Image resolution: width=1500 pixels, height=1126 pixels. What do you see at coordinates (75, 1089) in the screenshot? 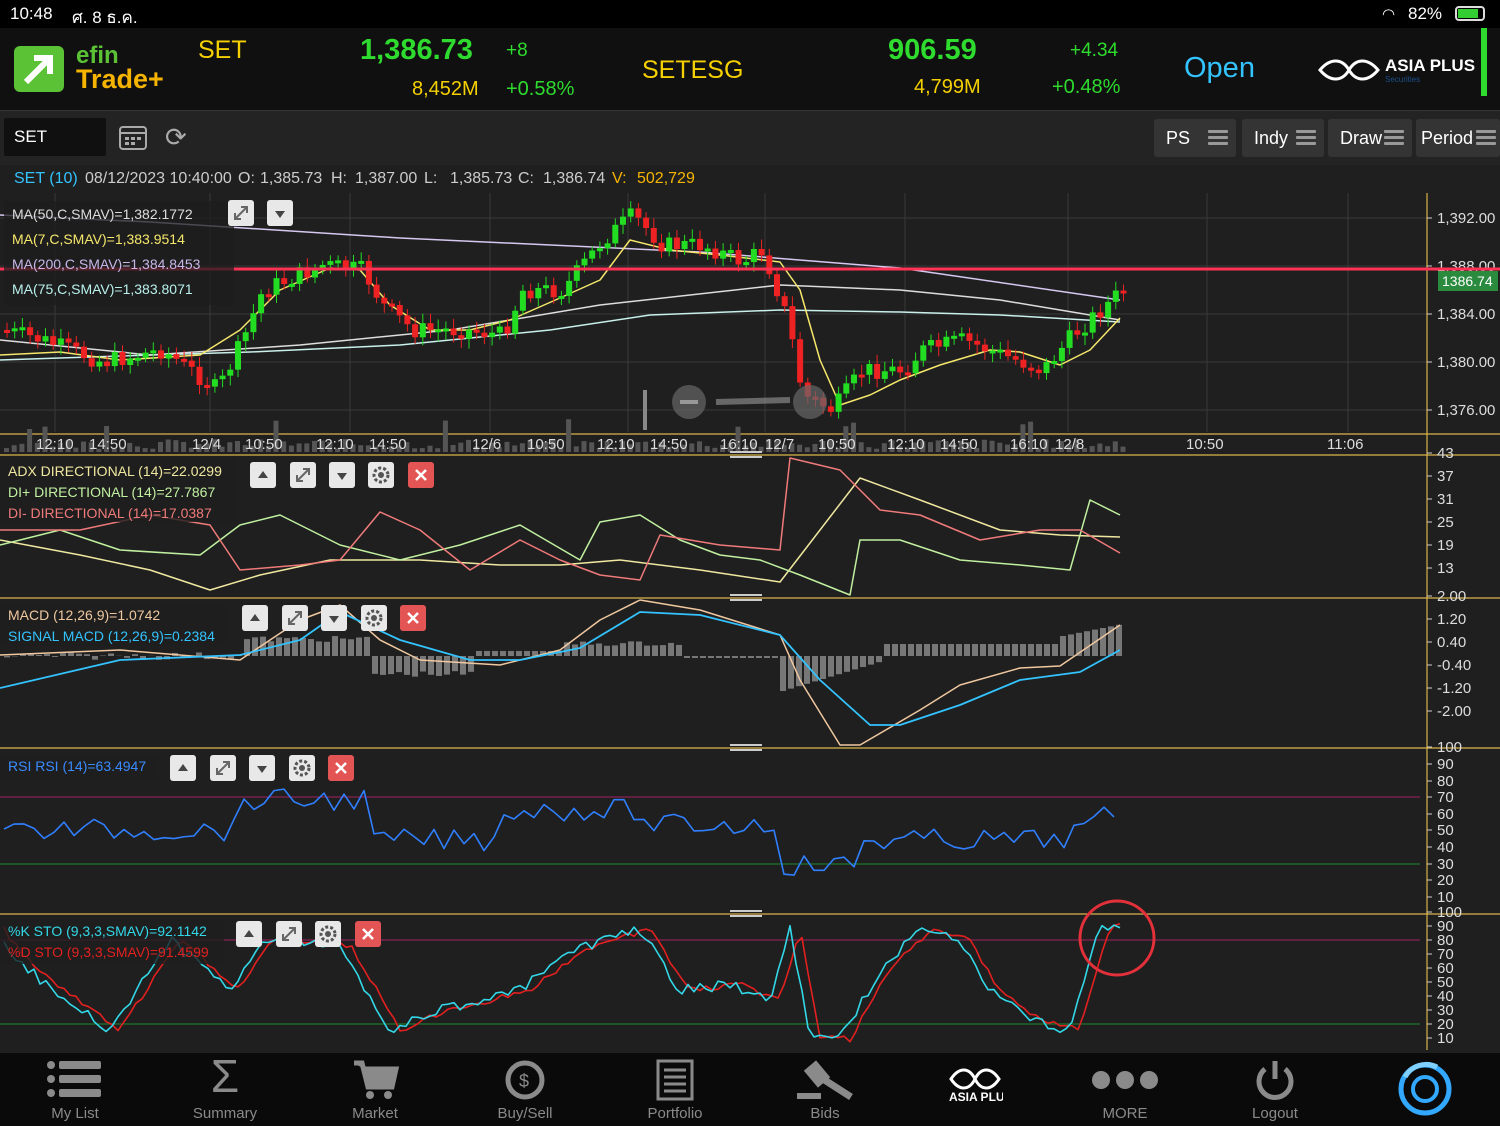
I see `tab-my-list: My List` at bounding box center [75, 1089].